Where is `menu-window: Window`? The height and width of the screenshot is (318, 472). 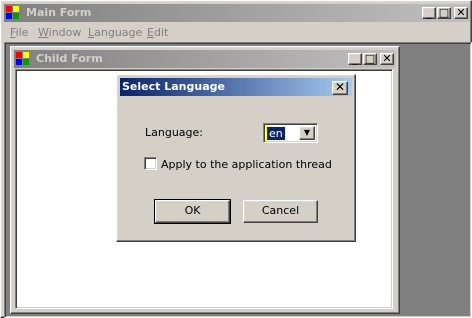 menu-window: Window is located at coordinates (59, 32).